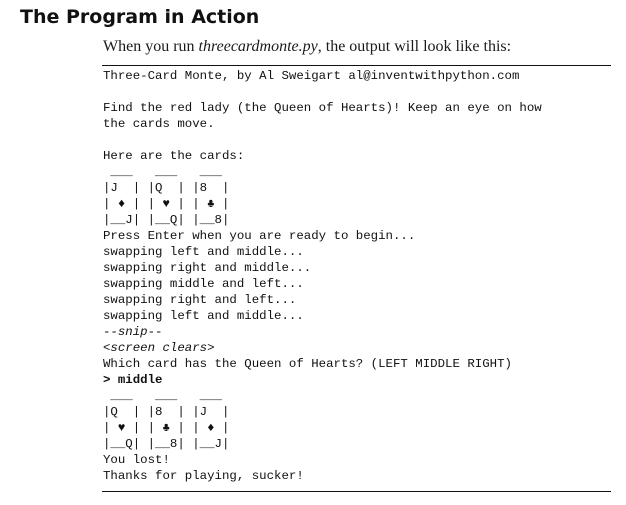 Image resolution: width=626 pixels, height=505 pixels. Describe the element at coordinates (133, 380) in the screenshot. I see `user-input-line: > middle` at that location.